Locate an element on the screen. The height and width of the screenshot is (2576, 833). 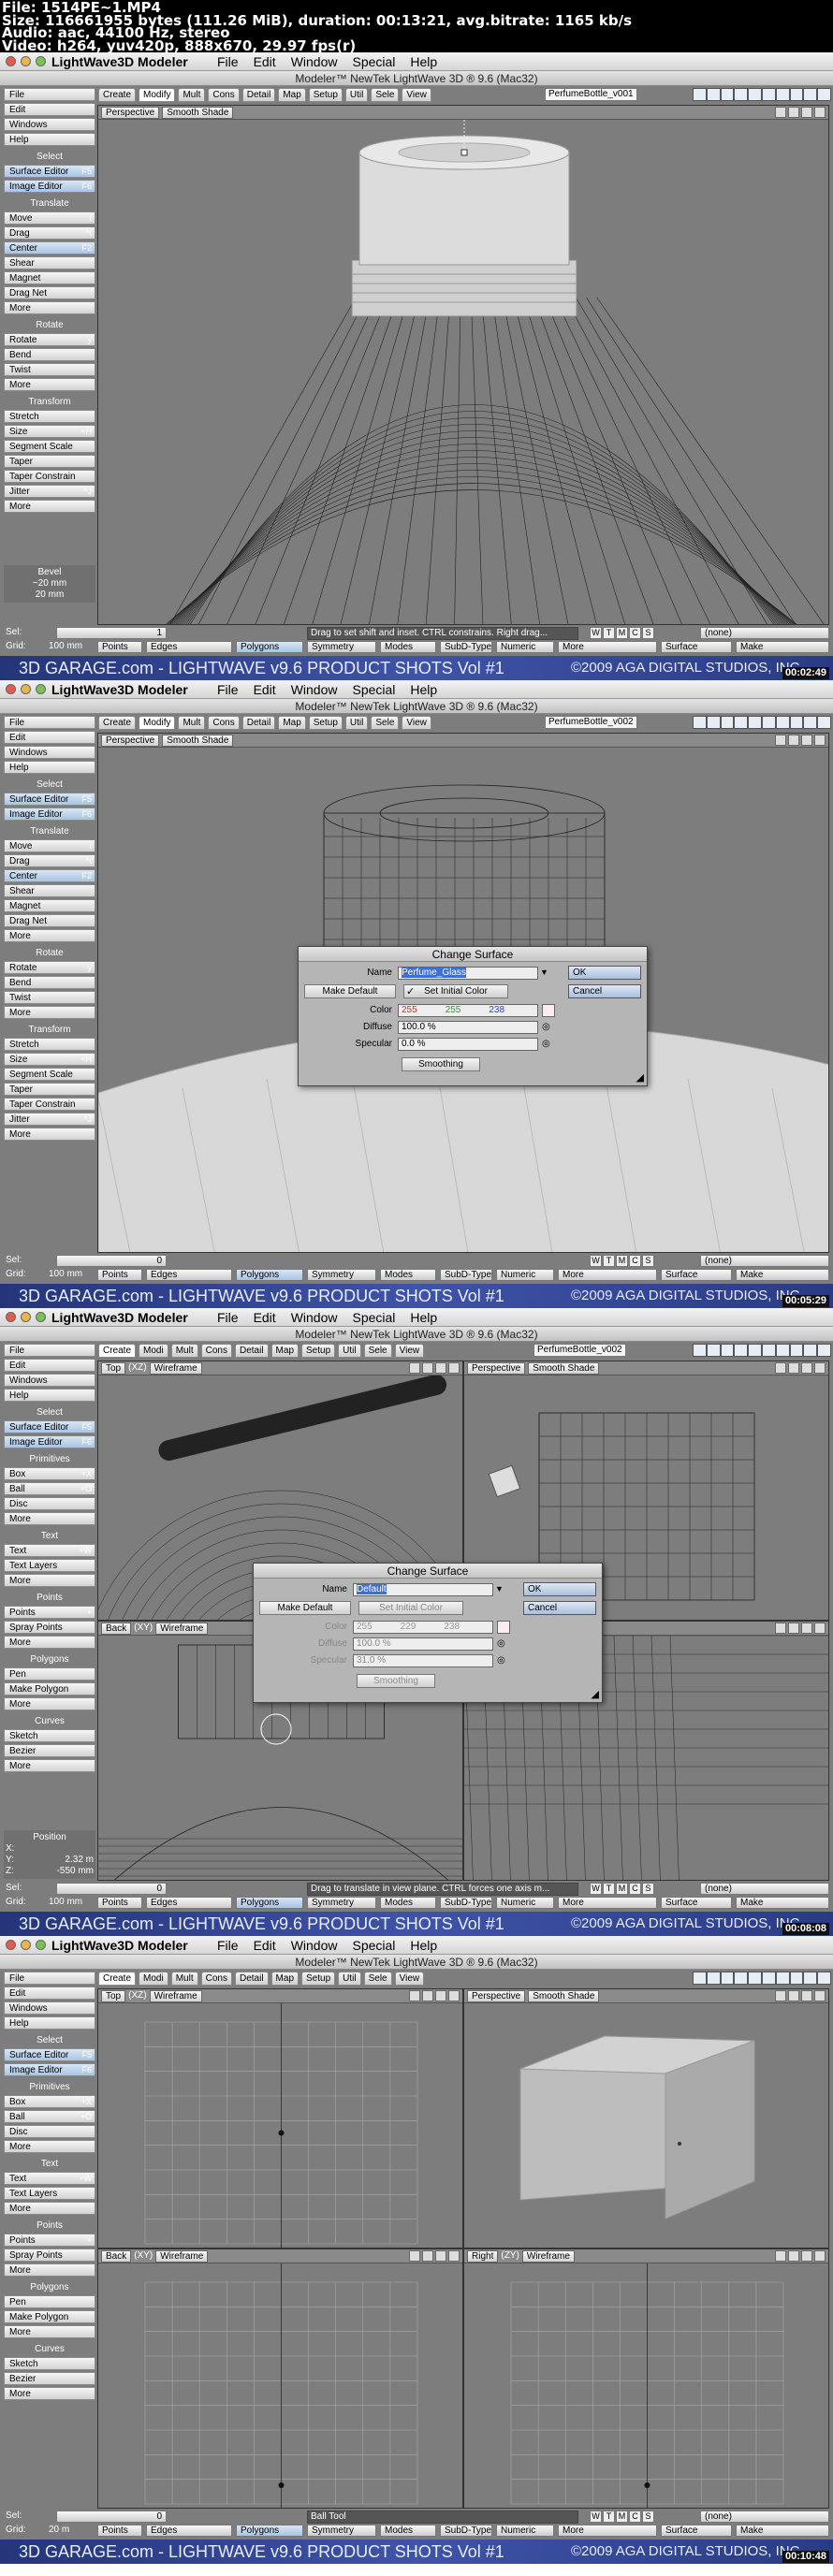
tool-magnet-button: Magnet is located at coordinates (49, 277).